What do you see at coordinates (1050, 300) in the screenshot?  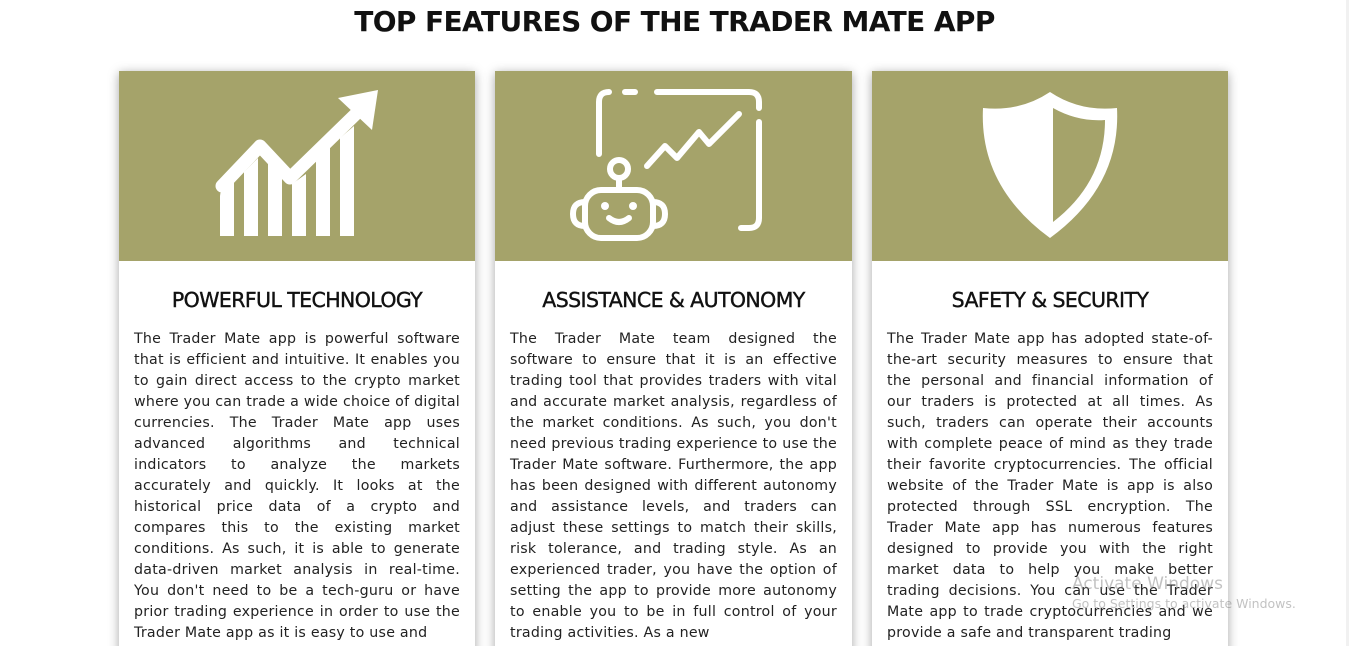 I see `card-title: SAFETY & SECURITY` at bounding box center [1050, 300].